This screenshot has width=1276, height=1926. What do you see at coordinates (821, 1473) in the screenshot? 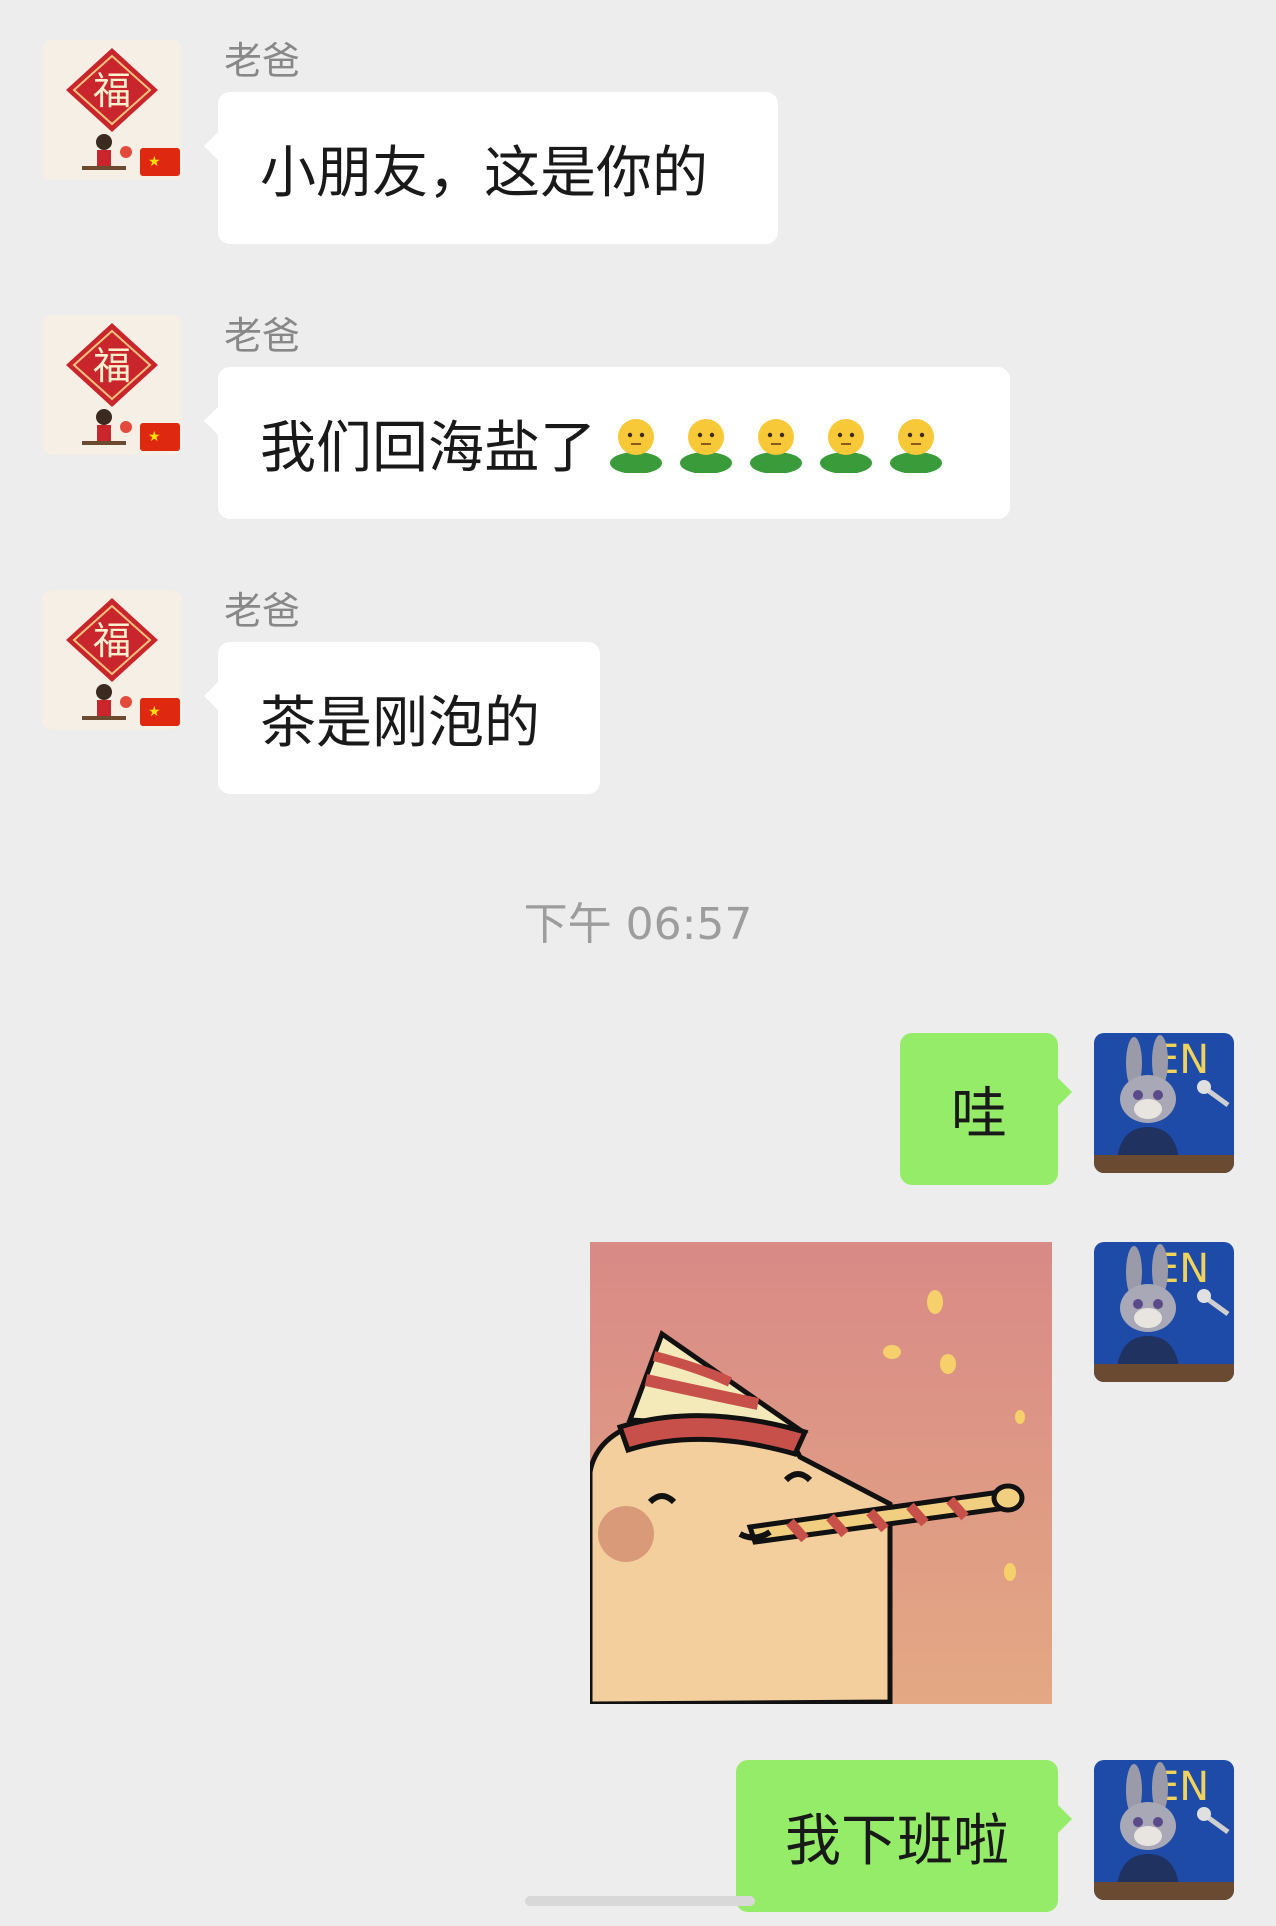
I see `party-bear-sticker` at bounding box center [821, 1473].